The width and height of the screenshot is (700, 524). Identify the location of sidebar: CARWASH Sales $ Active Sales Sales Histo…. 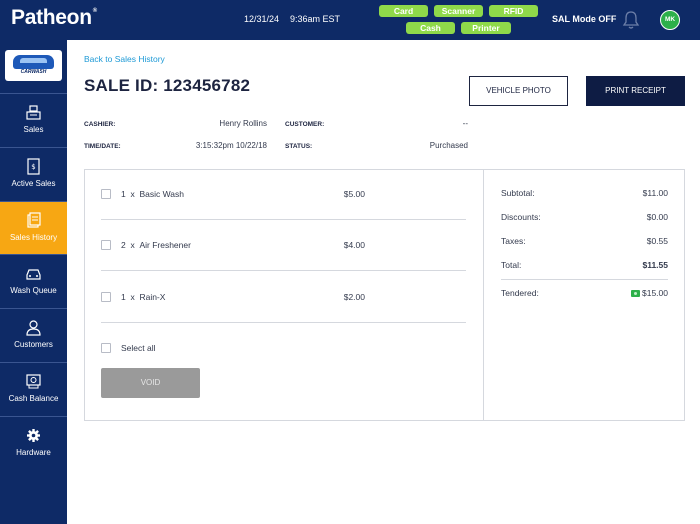
(33, 282).